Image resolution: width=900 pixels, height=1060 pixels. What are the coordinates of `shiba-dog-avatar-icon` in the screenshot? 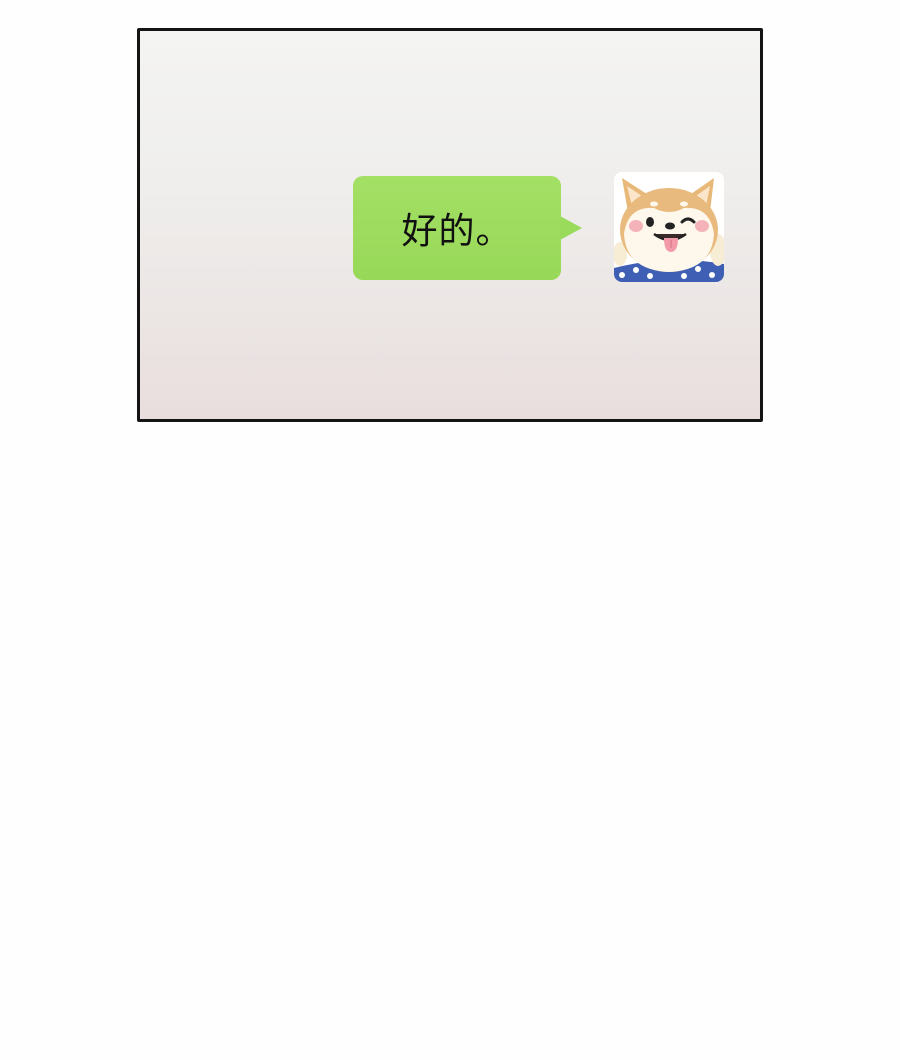 It's located at (669, 227).